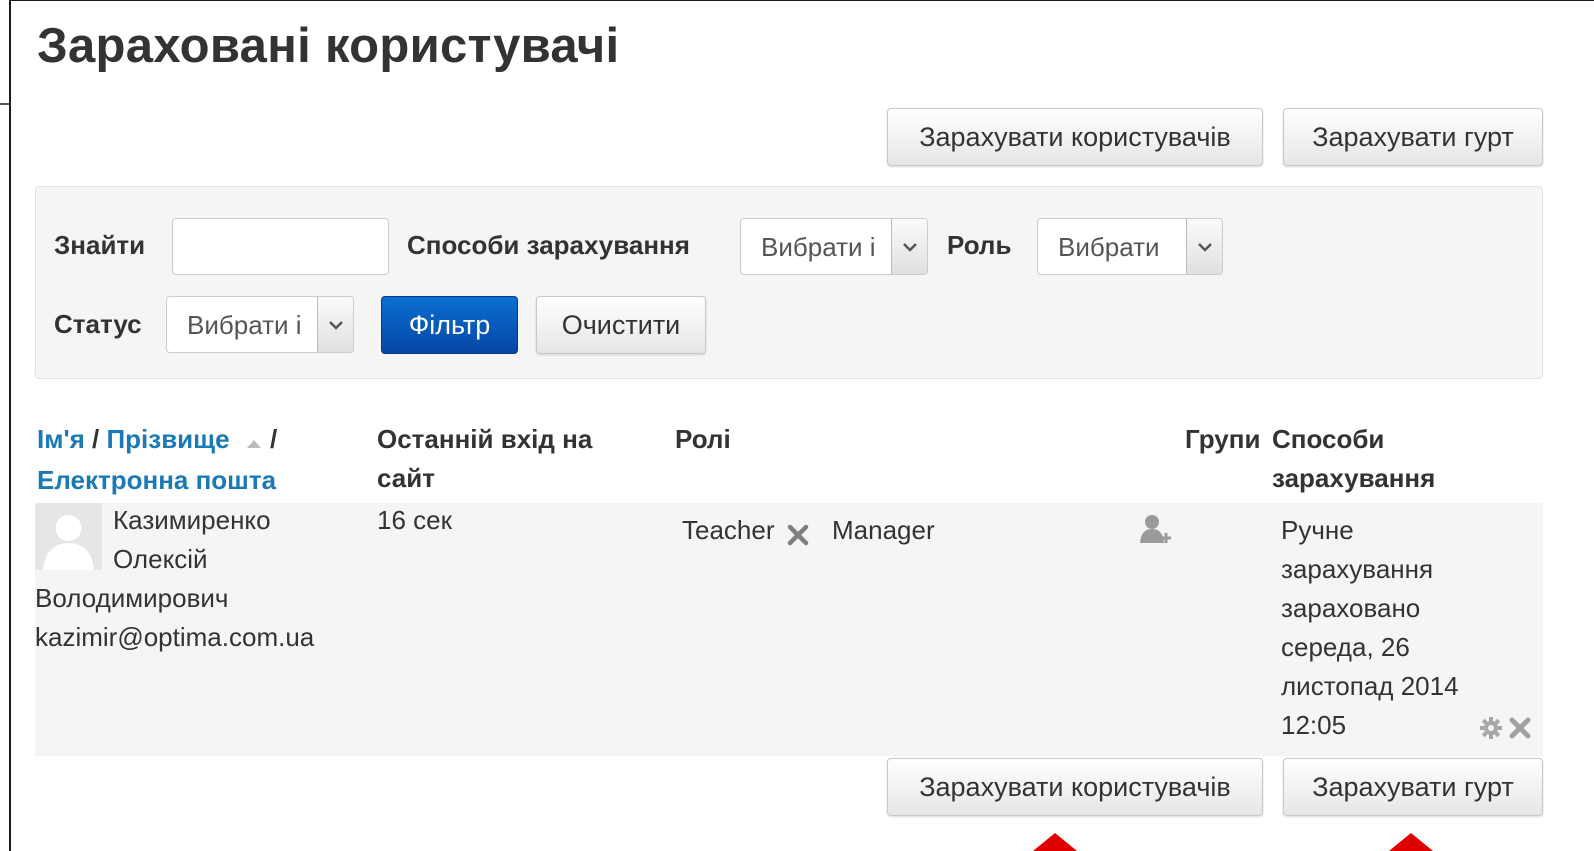  What do you see at coordinates (406, 478) in the screenshot?
I see `header-last-access-line2: сайт` at bounding box center [406, 478].